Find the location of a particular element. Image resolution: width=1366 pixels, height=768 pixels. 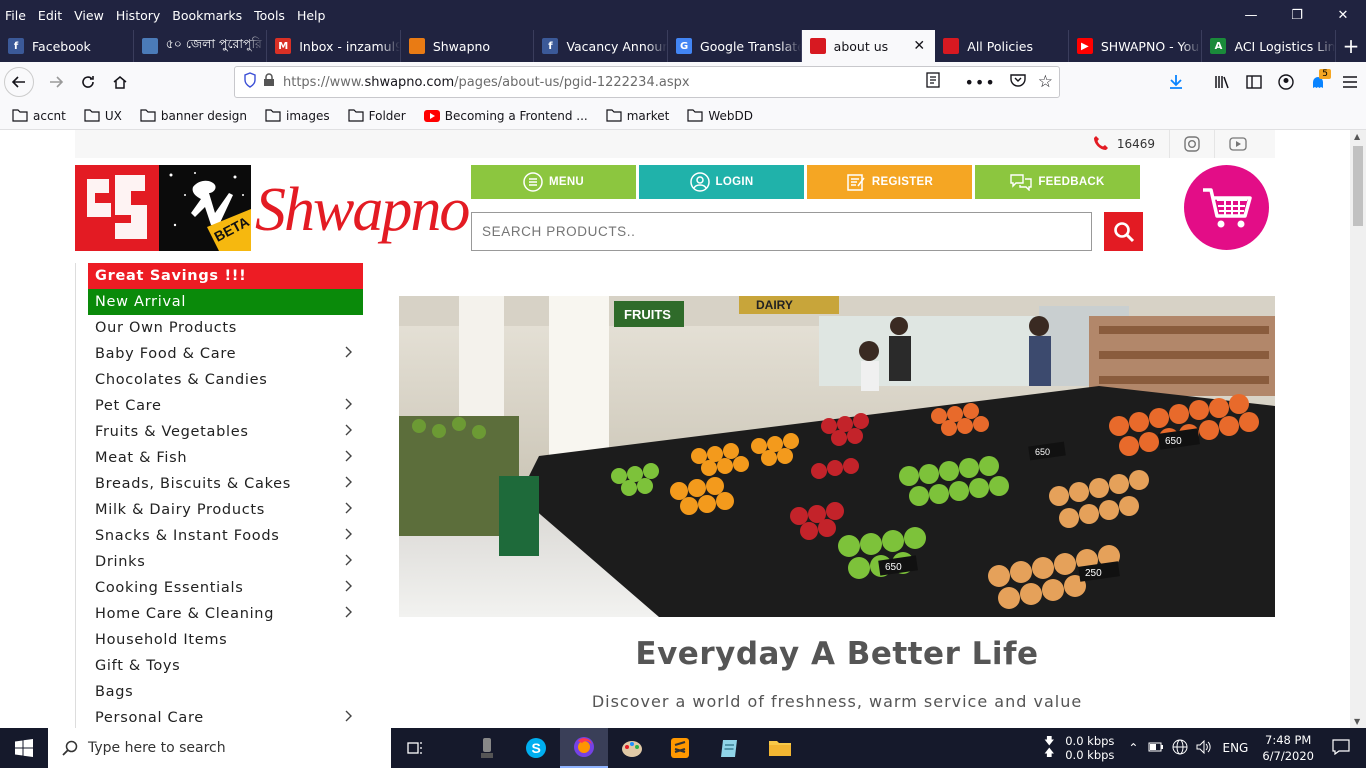

browser-tab: All Policies is located at coordinates (1002, 46).